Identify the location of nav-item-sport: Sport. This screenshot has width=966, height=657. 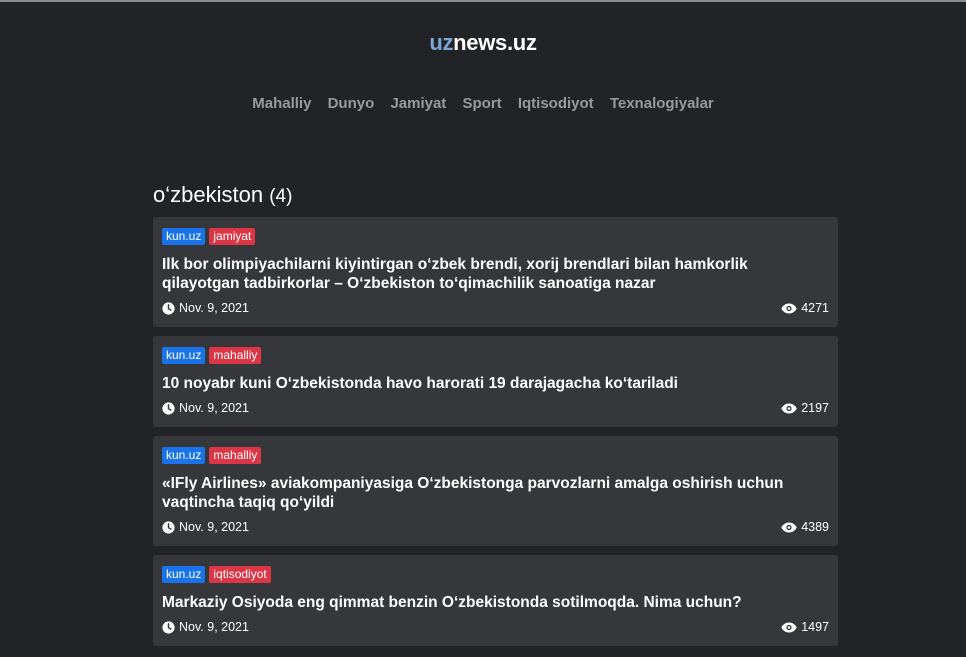
(481, 103).